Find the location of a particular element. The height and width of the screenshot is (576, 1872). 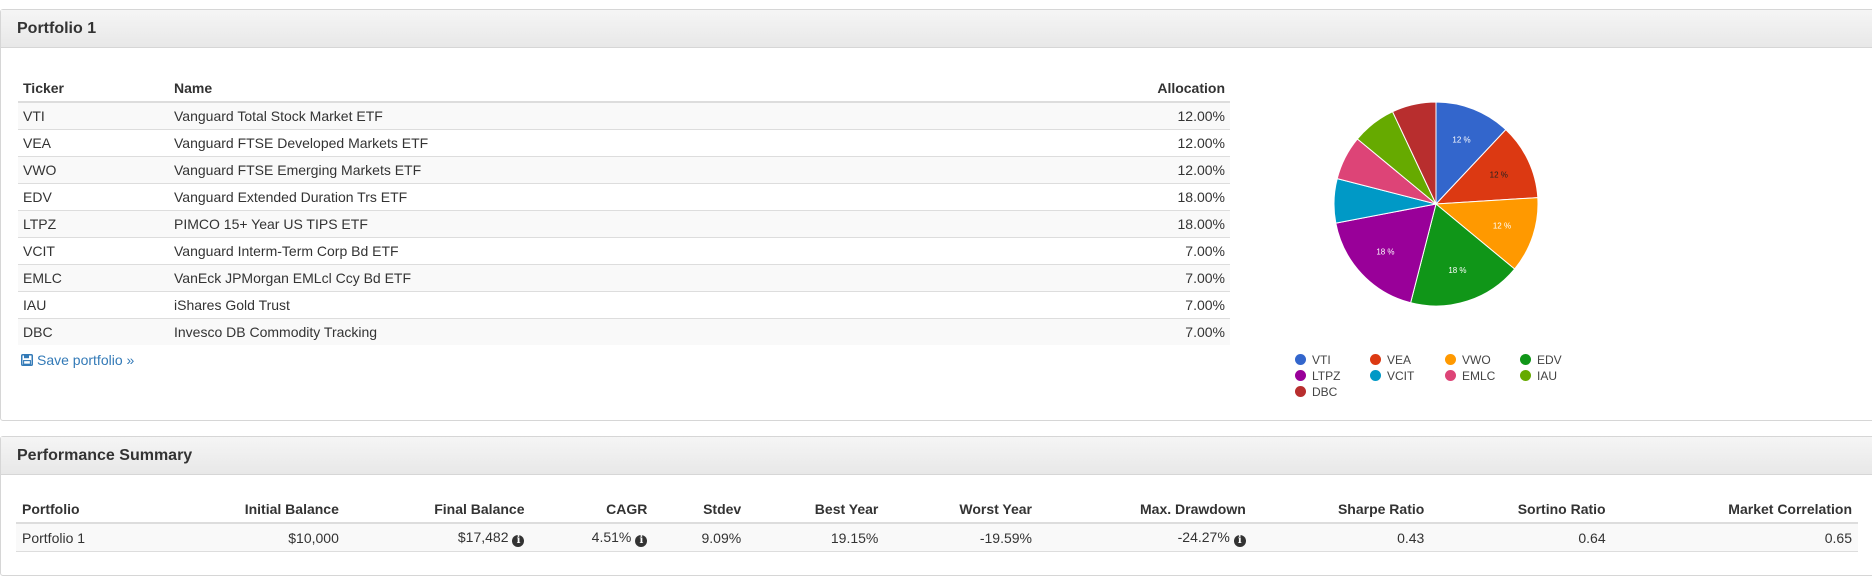

legend-label: VEA is located at coordinates (1399, 359).